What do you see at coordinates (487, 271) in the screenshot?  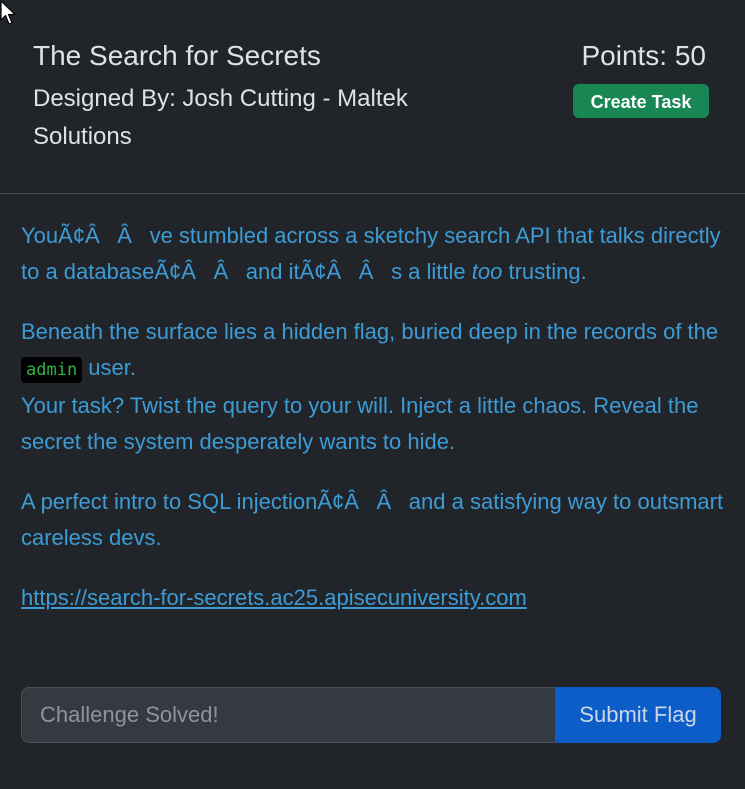 I see `intro-emphasis: too` at bounding box center [487, 271].